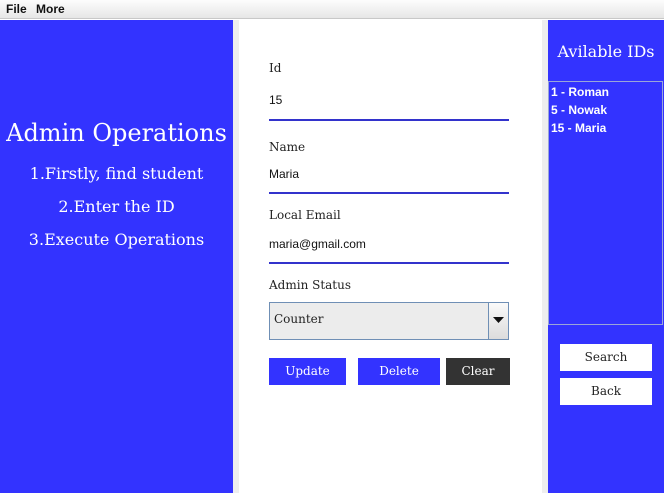 This screenshot has height=493, width=664. Describe the element at coordinates (389, 244) in the screenshot. I see `email-input` at that location.